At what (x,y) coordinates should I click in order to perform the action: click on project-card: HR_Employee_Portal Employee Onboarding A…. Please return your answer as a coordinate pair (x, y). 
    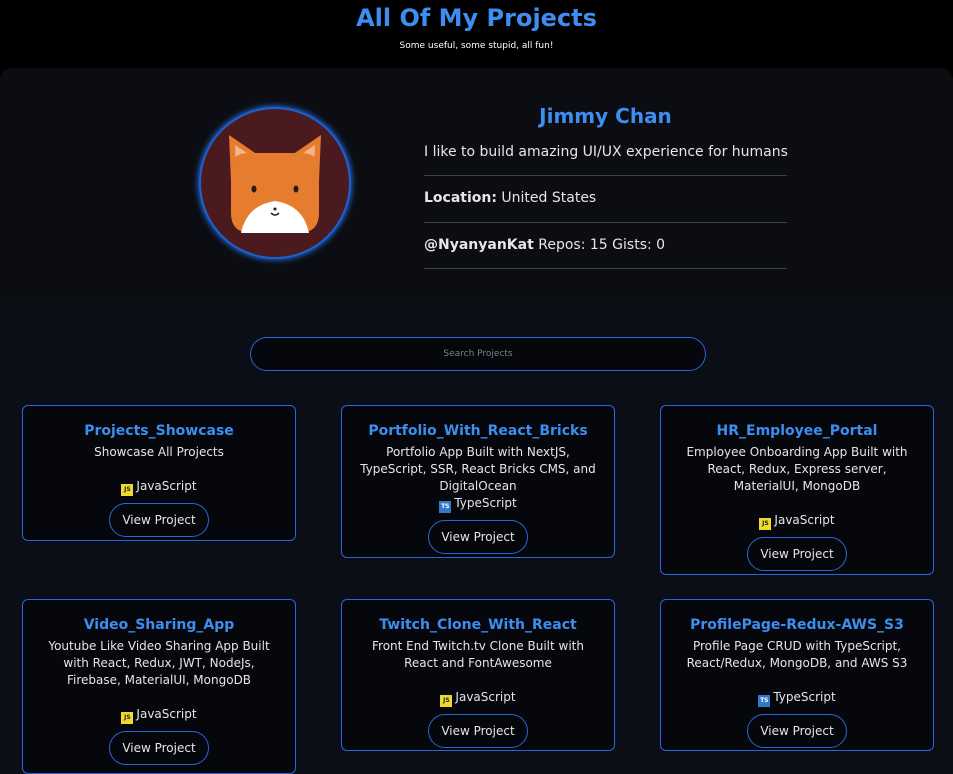
    Looking at the image, I should click on (797, 490).